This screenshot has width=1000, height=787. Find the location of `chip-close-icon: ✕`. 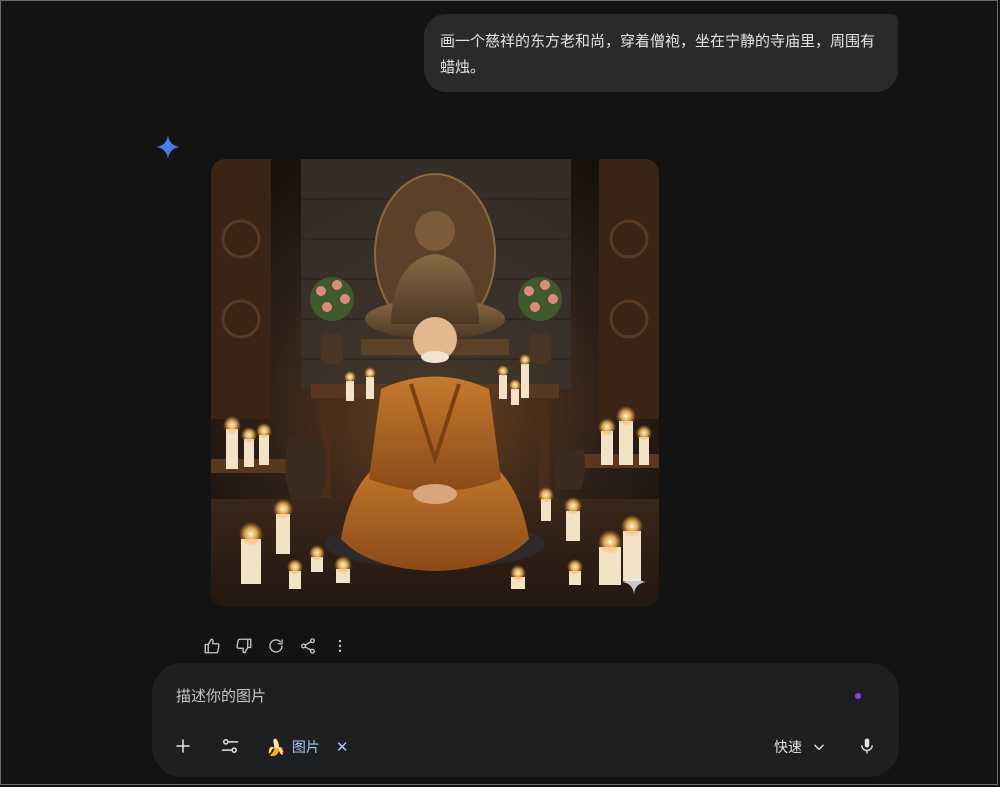

chip-close-icon: ✕ is located at coordinates (342, 747).